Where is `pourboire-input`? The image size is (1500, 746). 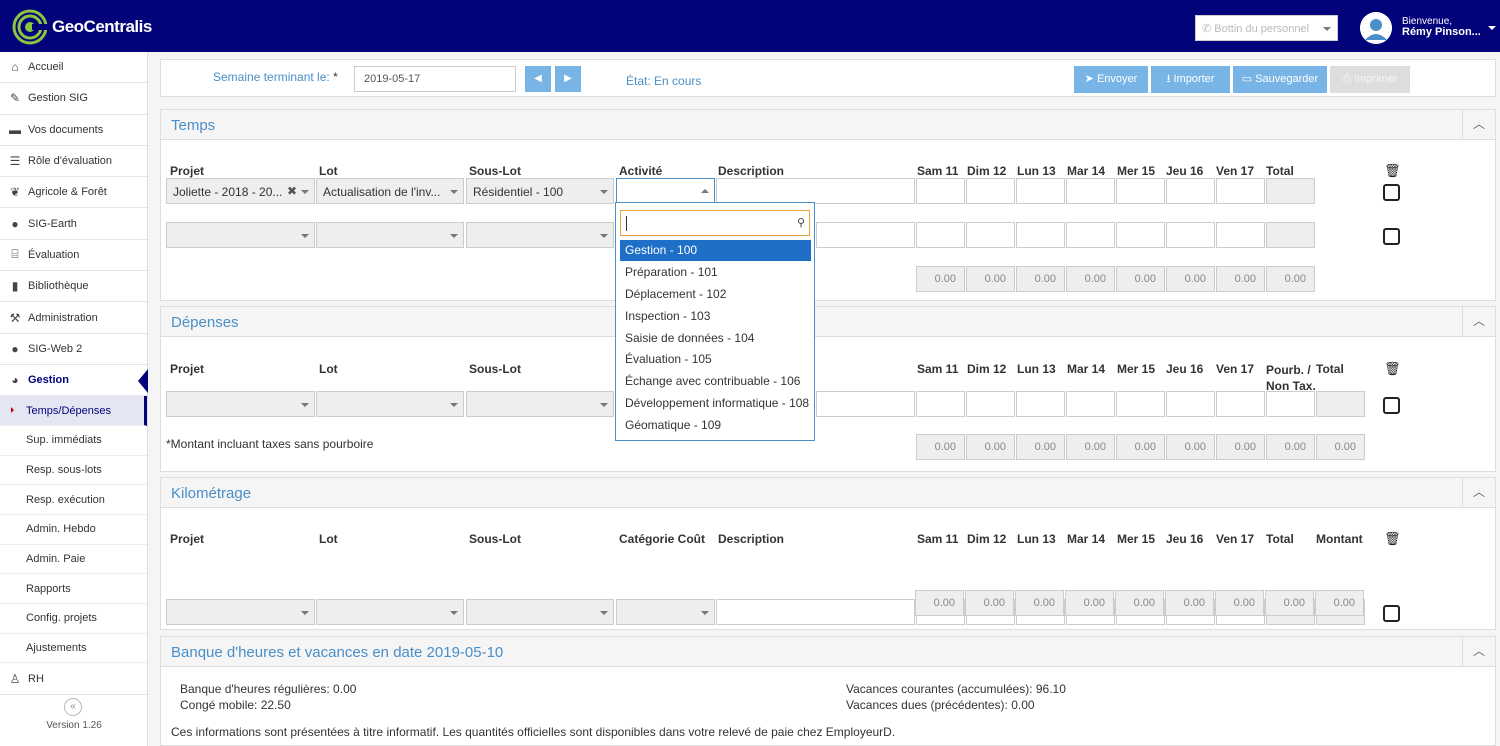
pourboire-input is located at coordinates (1290, 404).